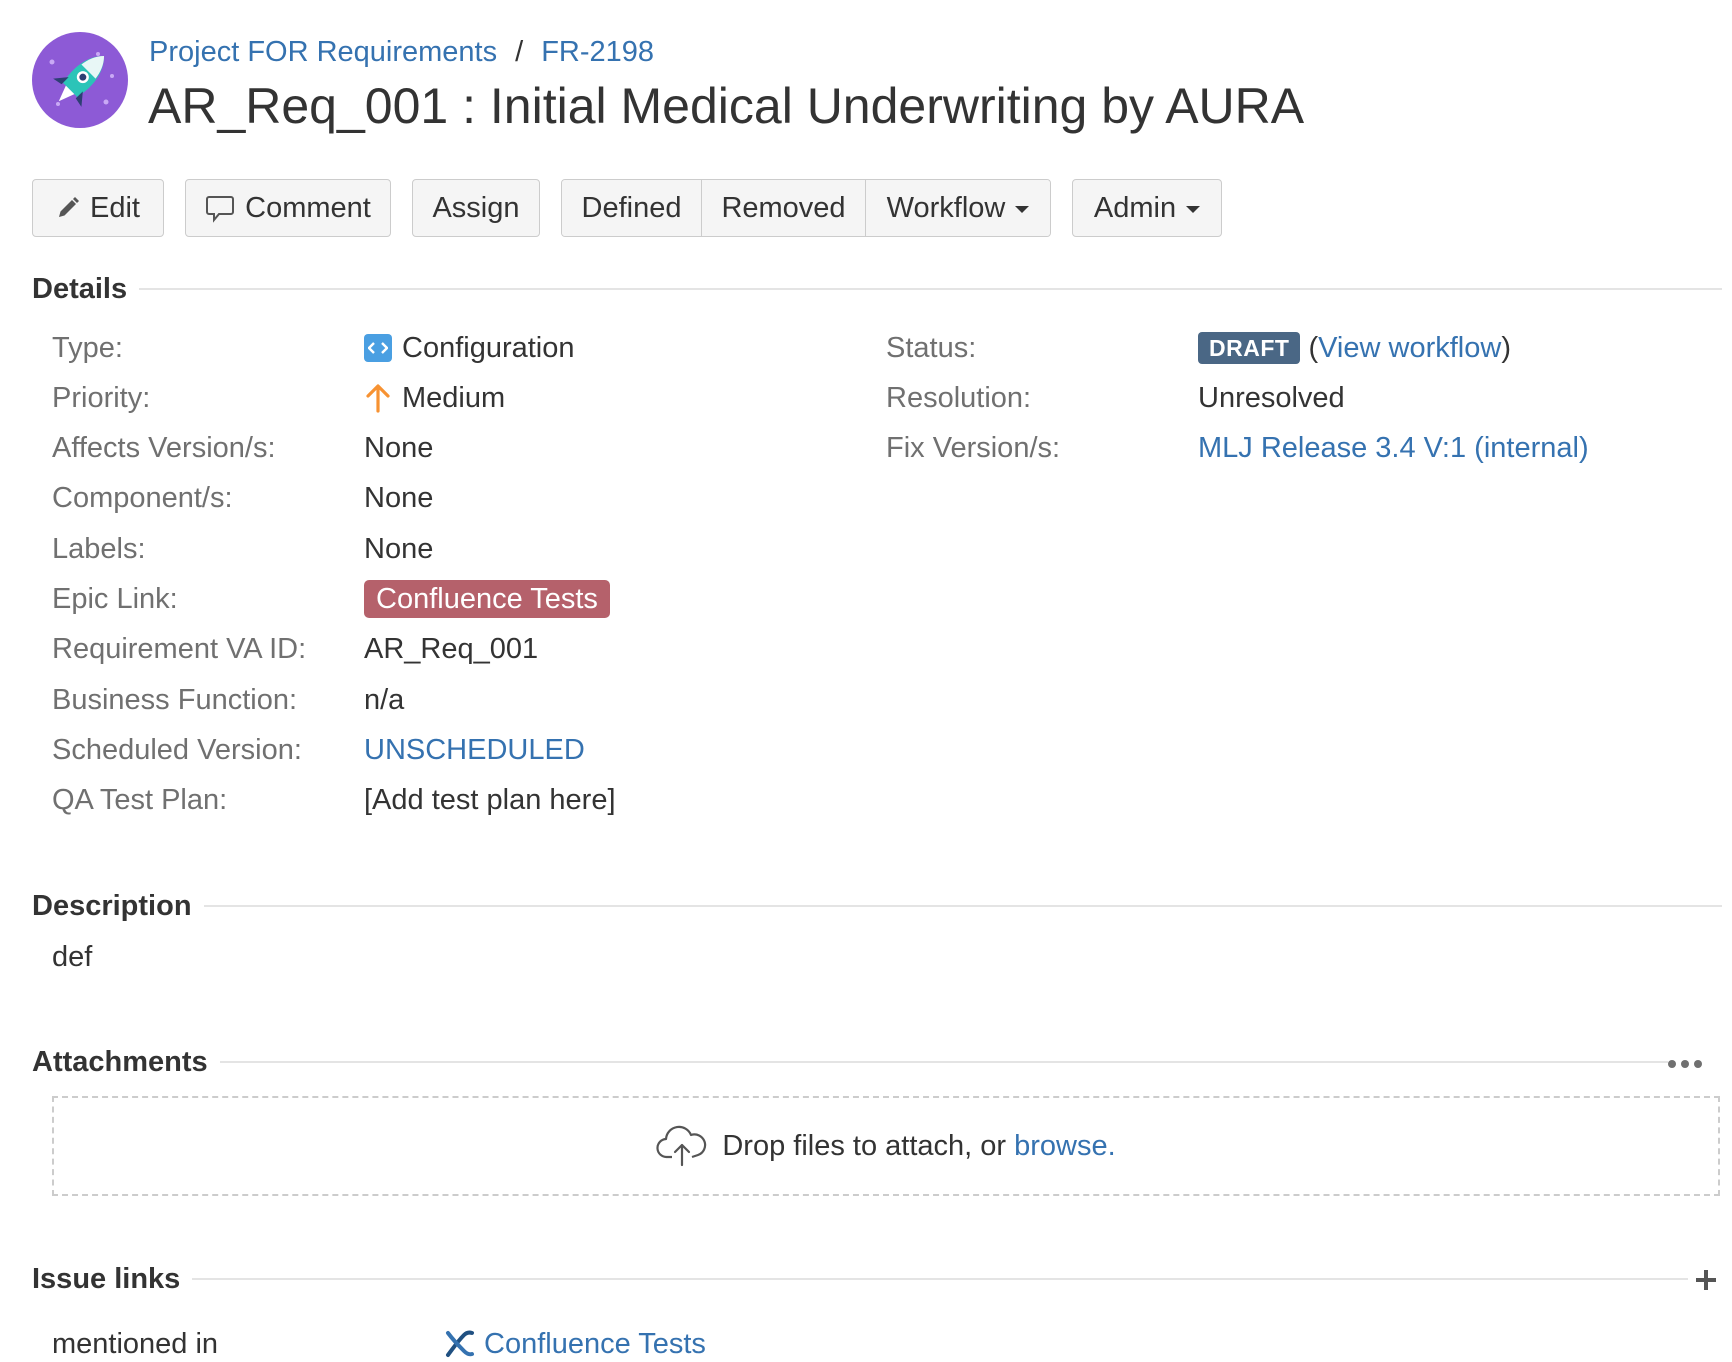 The height and width of the screenshot is (1362, 1732). I want to click on dropzone-text: Drop files to attach, or browse., so click(918, 1146).